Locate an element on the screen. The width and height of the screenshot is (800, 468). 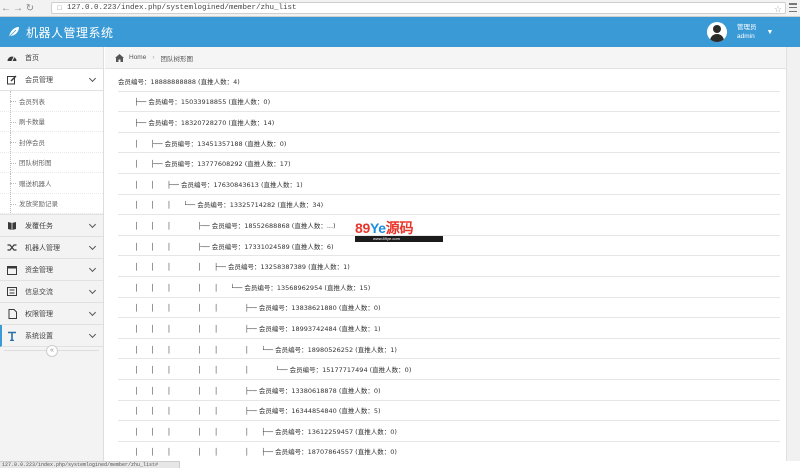
avatar is located at coordinates (717, 32).